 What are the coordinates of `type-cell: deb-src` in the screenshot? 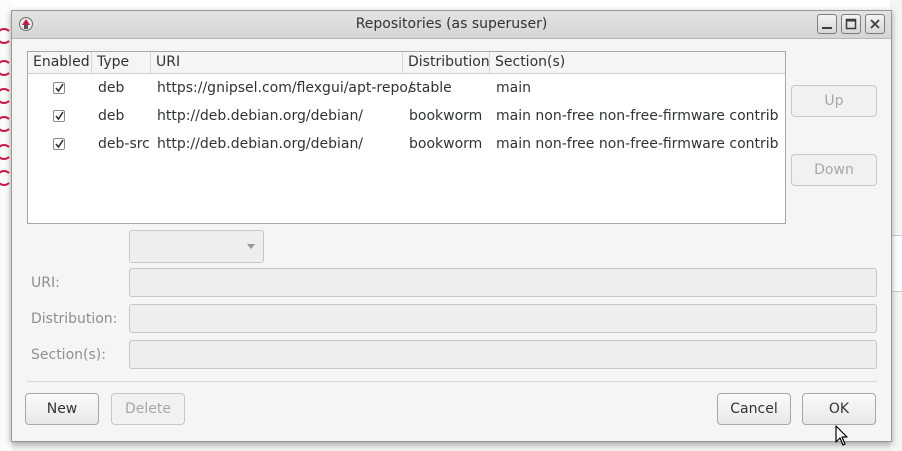 It's located at (124, 144).